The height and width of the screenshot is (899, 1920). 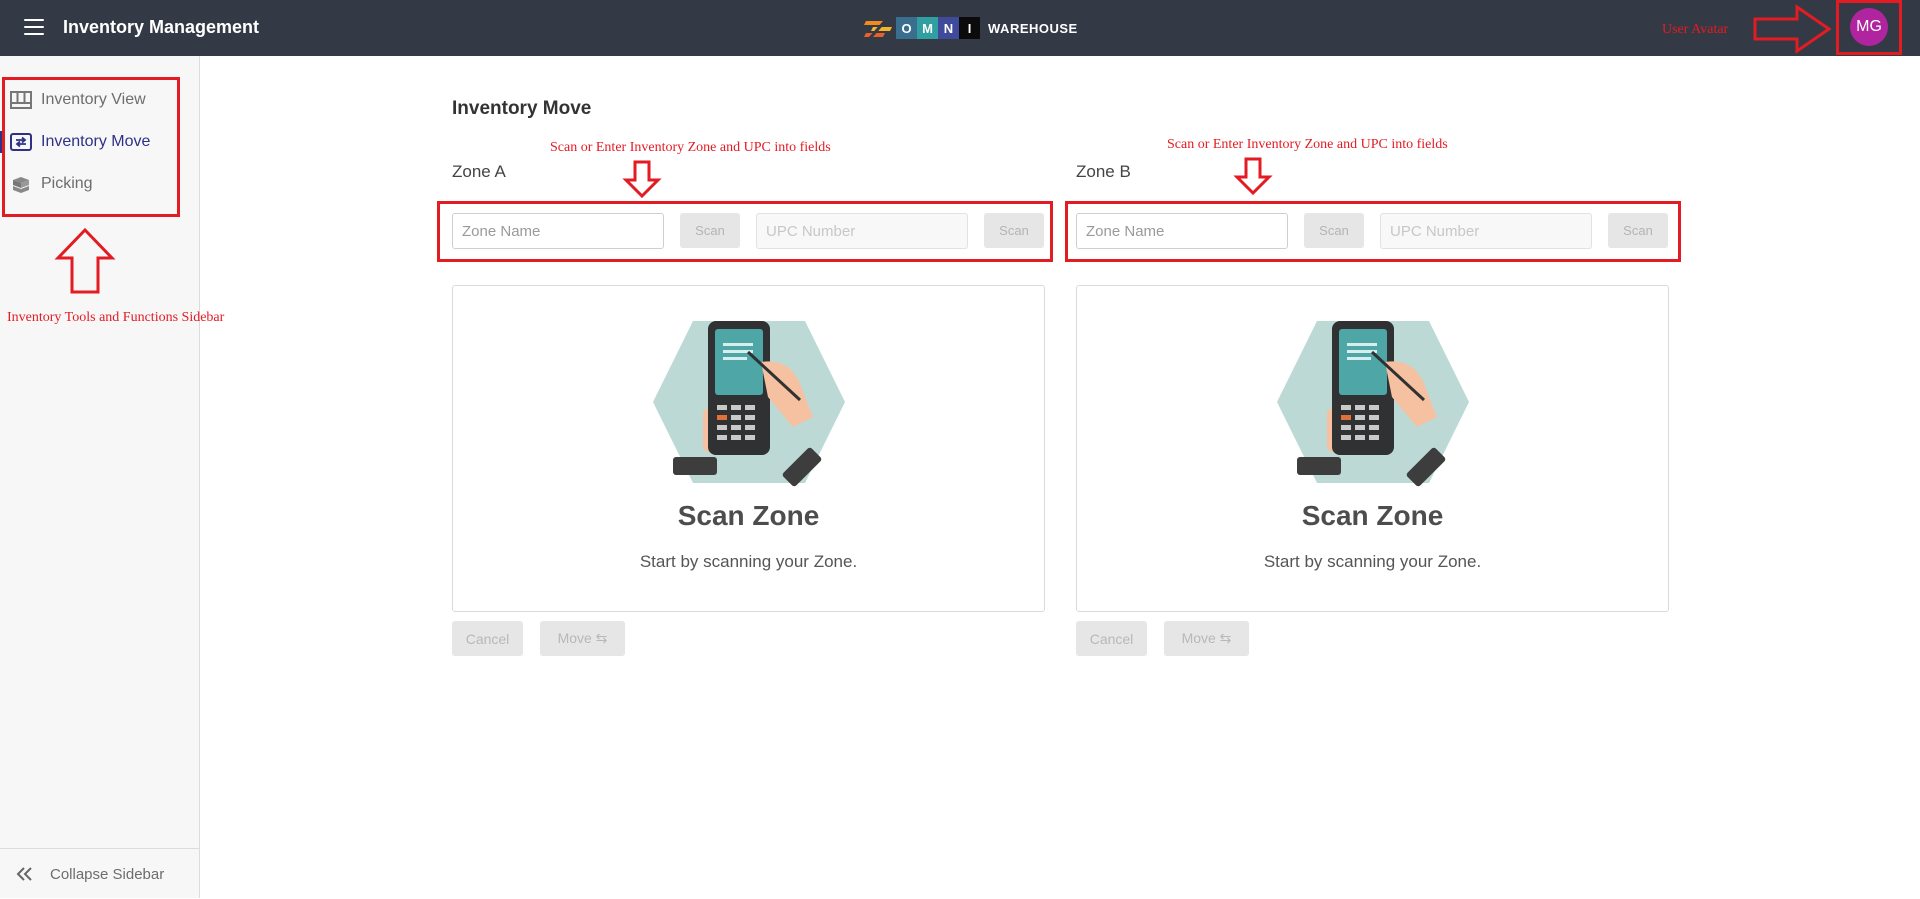 What do you see at coordinates (522, 108) in the screenshot?
I see `page-title: Inventory Move` at bounding box center [522, 108].